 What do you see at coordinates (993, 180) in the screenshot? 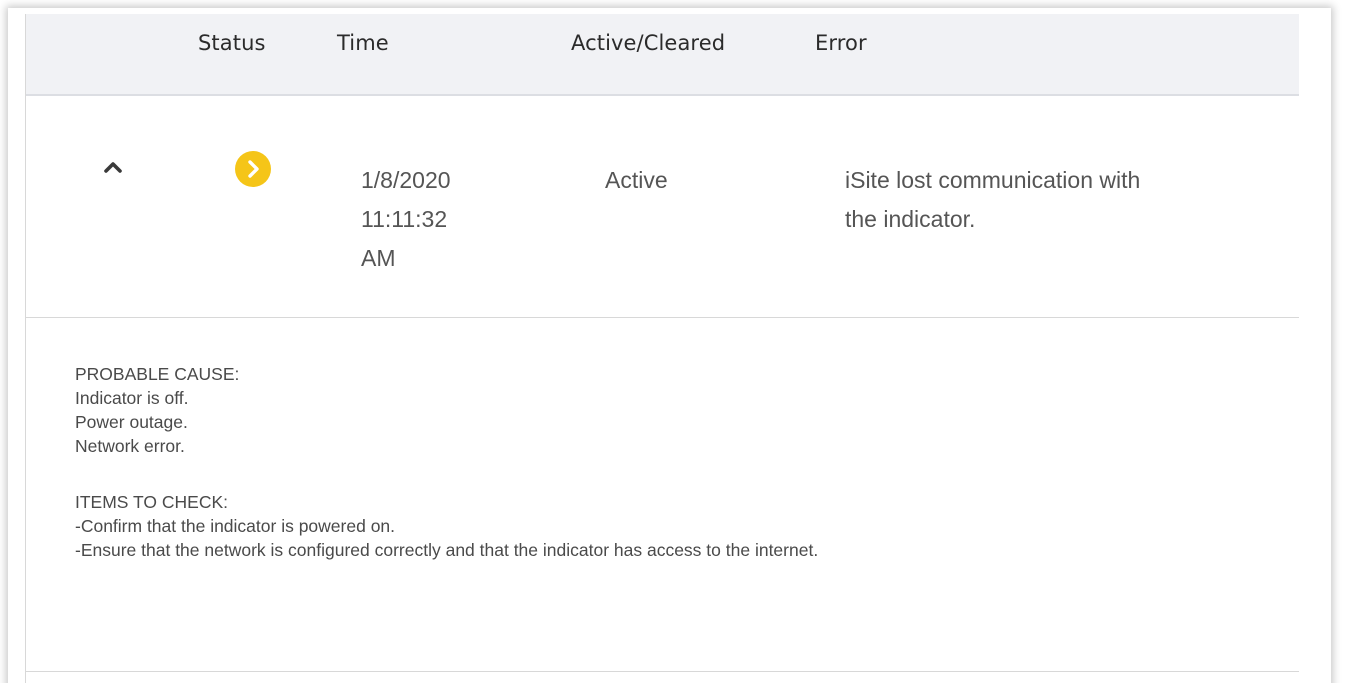
I see `error-message-line-1: iSite lost communication with` at bounding box center [993, 180].